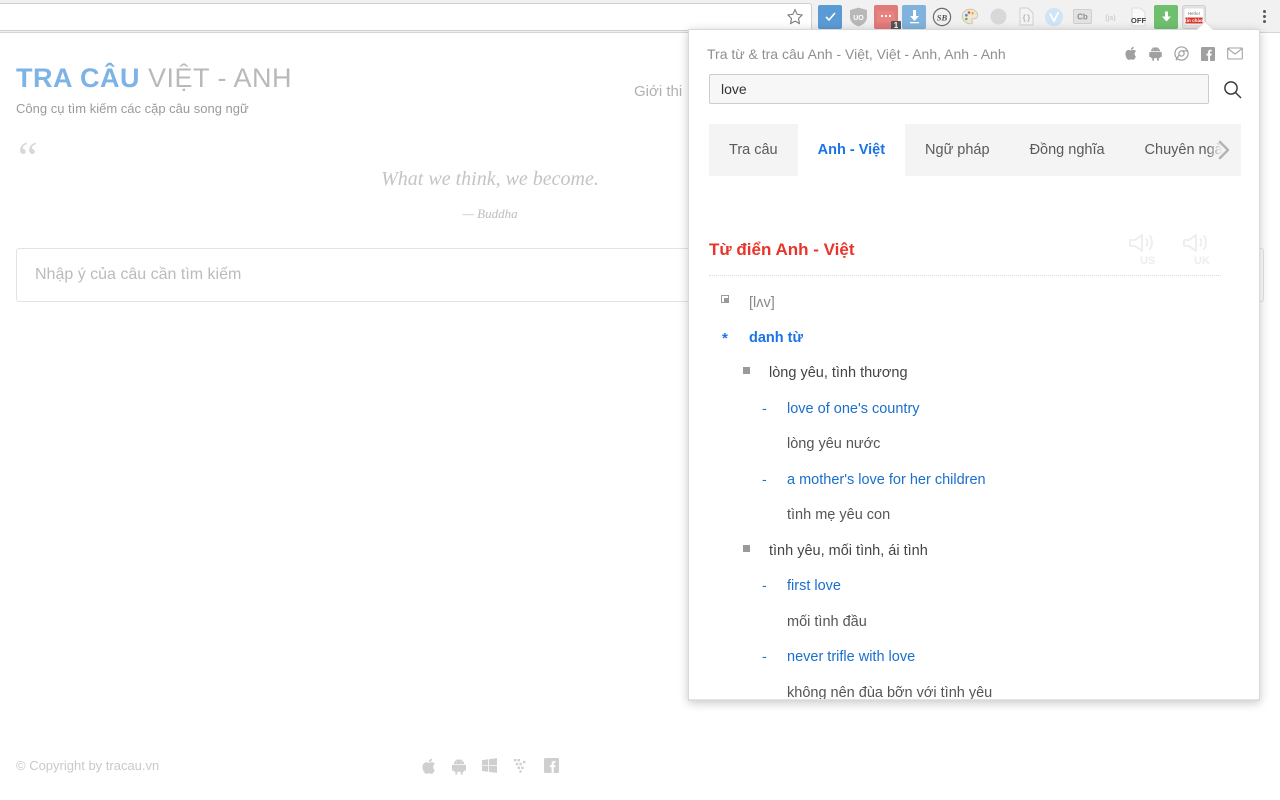 The image size is (1280, 800). Describe the element at coordinates (1000, 683) in the screenshot. I see `translation-row: không nên đùa bỡn với tình yêu` at that location.